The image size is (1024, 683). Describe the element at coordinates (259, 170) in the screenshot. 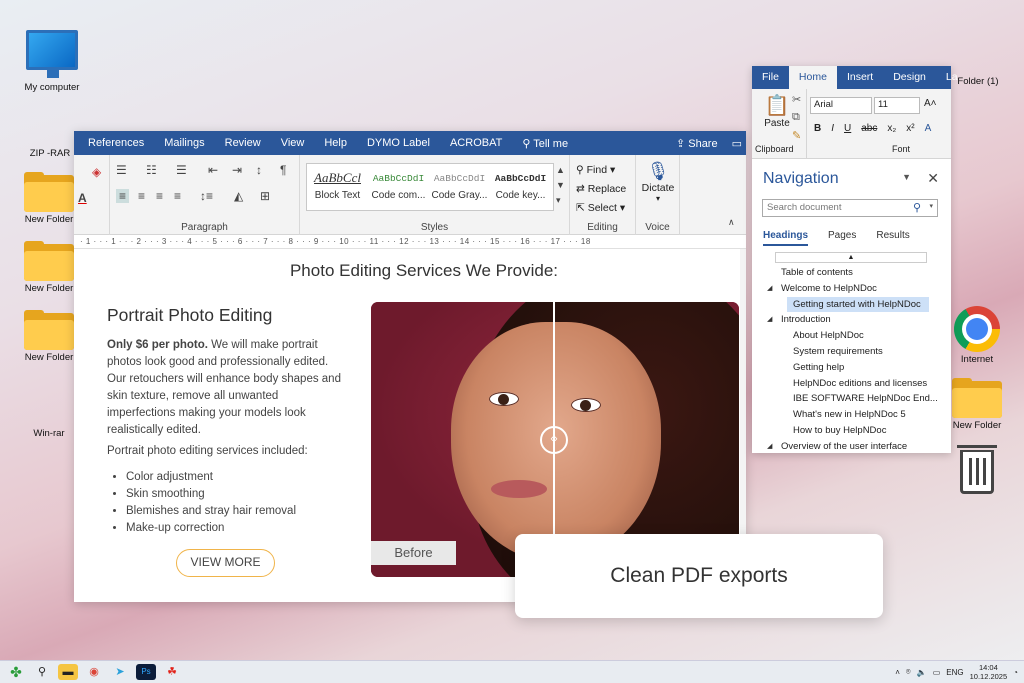

I see `sort-icon: ↕` at that location.